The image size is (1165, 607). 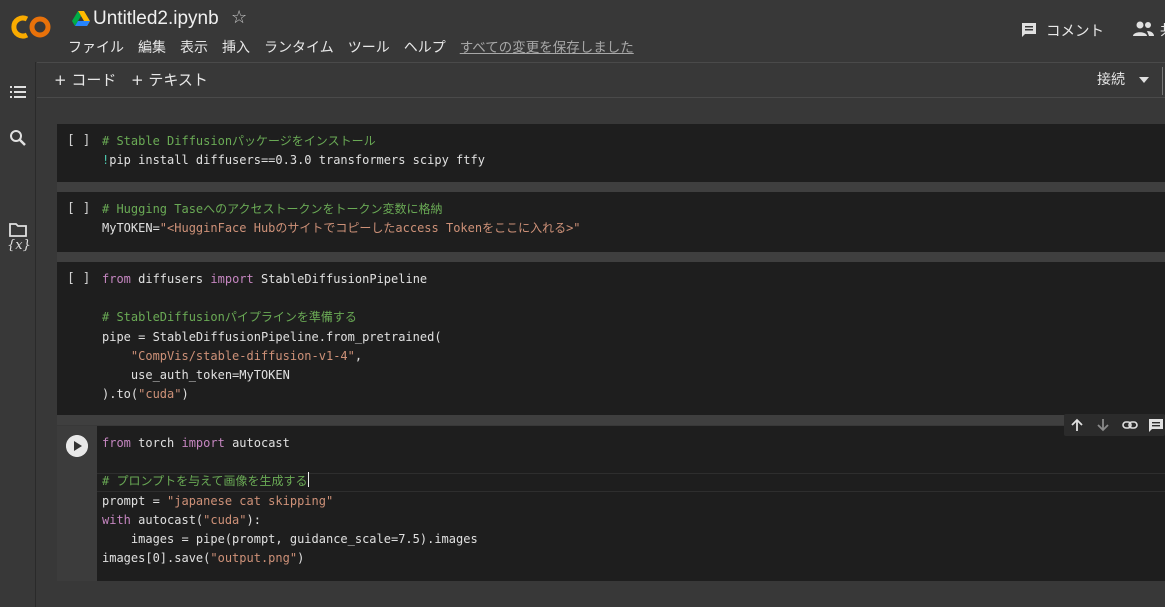 What do you see at coordinates (1156, 425) in the screenshot?
I see `cell-comment-icon` at bounding box center [1156, 425].